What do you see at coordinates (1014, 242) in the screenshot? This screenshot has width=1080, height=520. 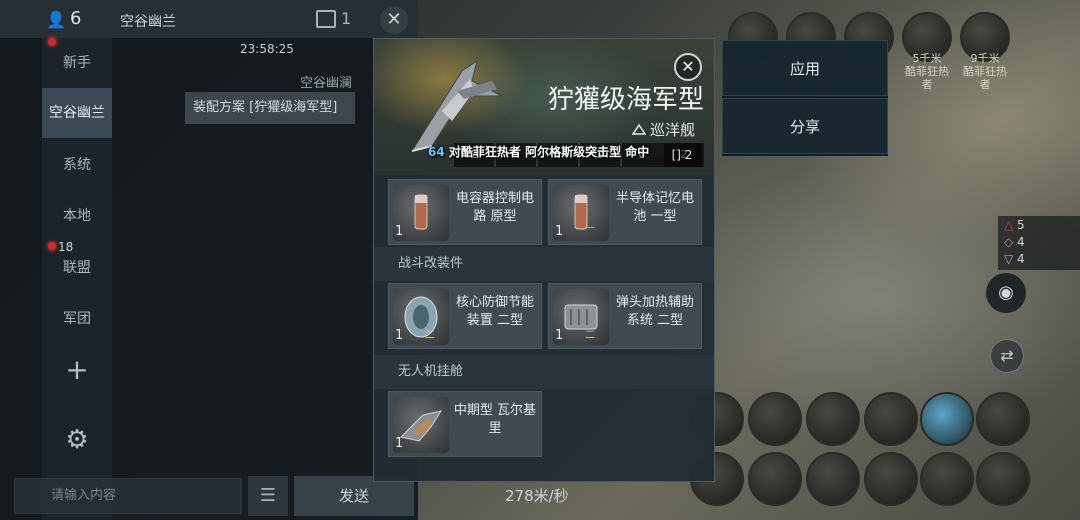 I see `stat-row: ◇ 4` at bounding box center [1014, 242].